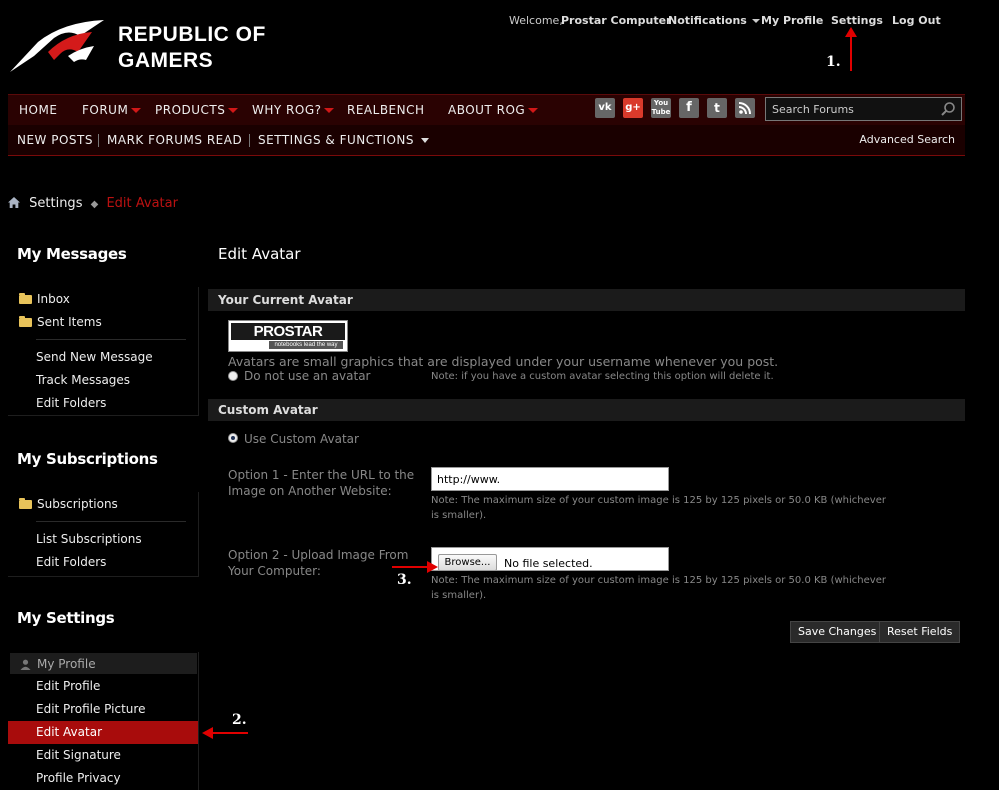 The image size is (999, 790). Describe the element at coordinates (548, 563) in the screenshot. I see `file-status-text: No file selected.` at that location.